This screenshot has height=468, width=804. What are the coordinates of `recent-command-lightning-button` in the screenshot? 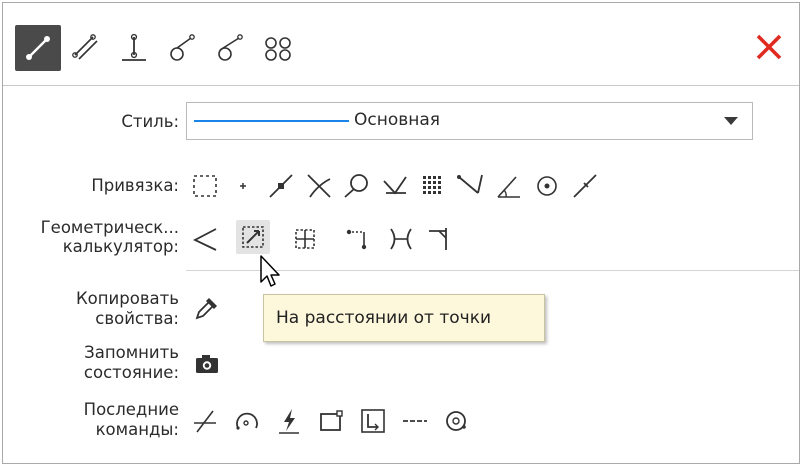 It's located at (289, 421).